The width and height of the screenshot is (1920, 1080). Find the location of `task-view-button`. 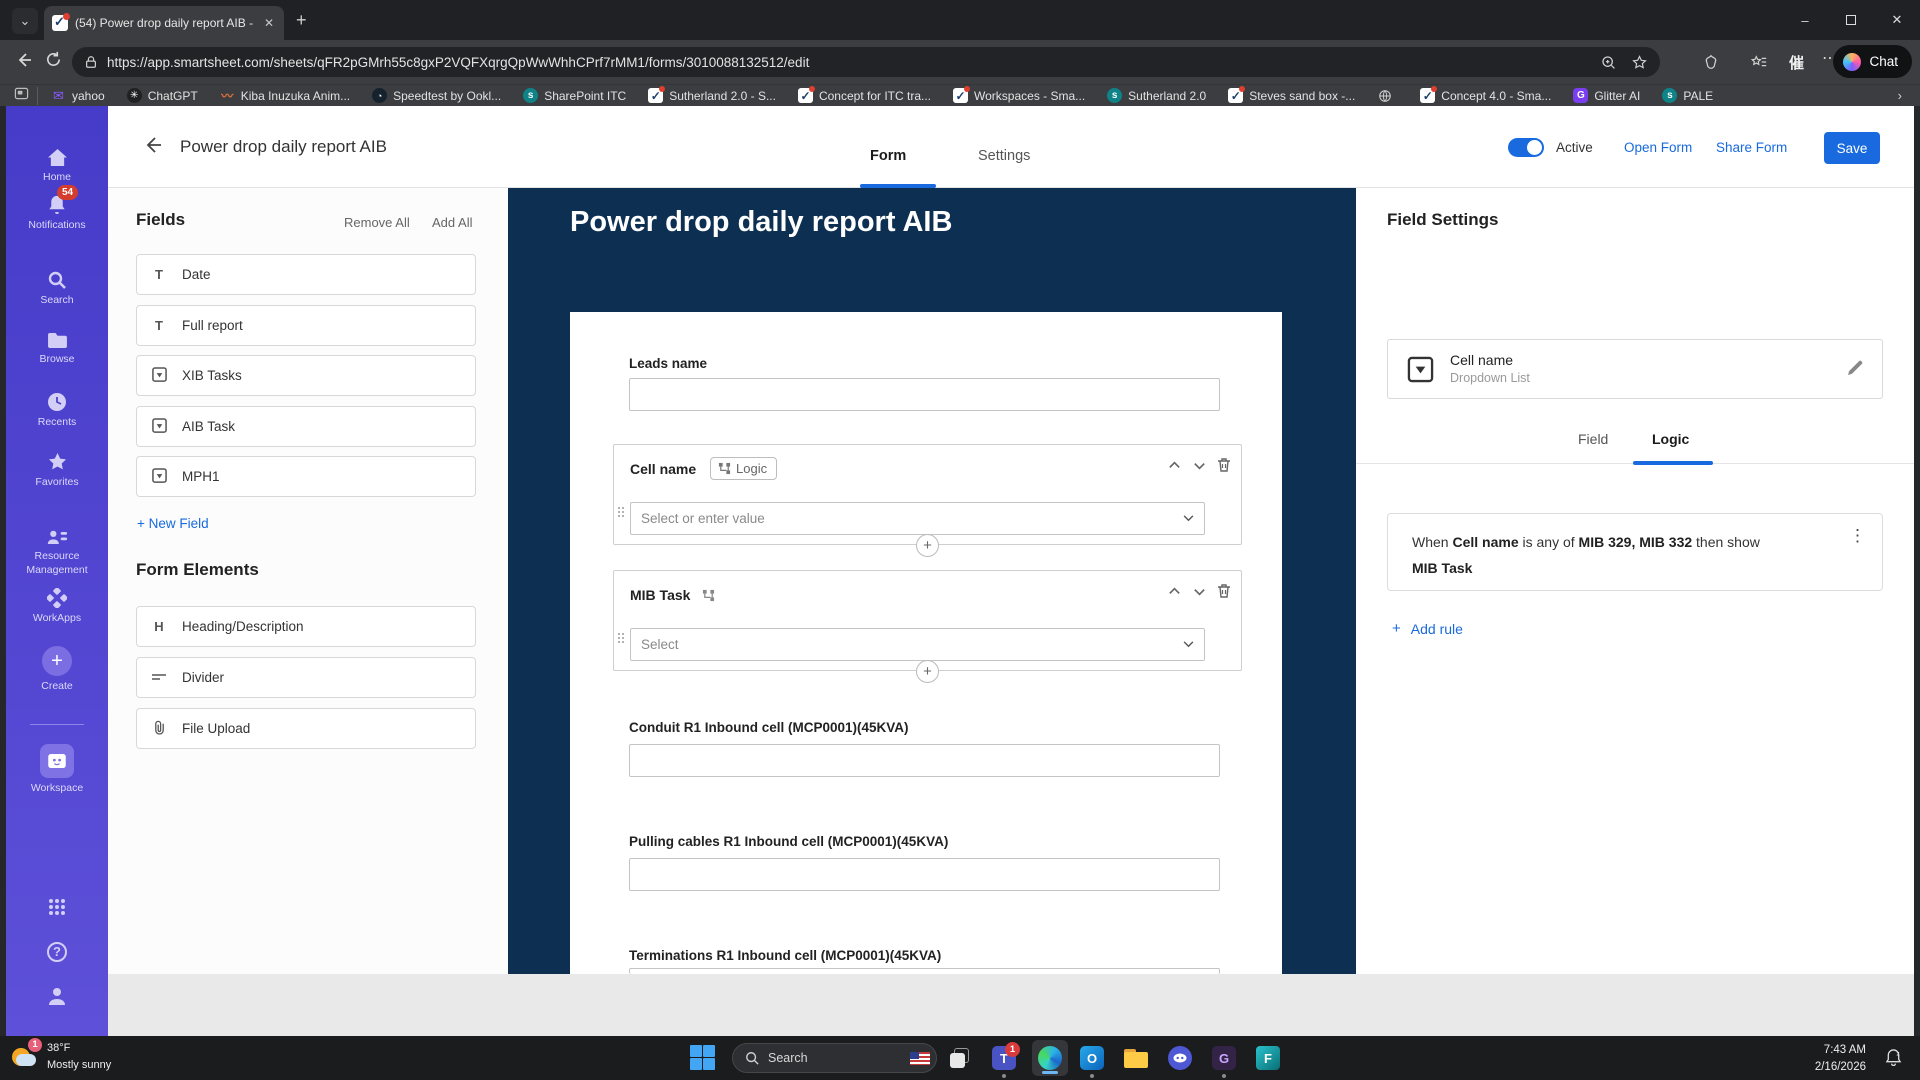

task-view-button is located at coordinates (960, 1058).